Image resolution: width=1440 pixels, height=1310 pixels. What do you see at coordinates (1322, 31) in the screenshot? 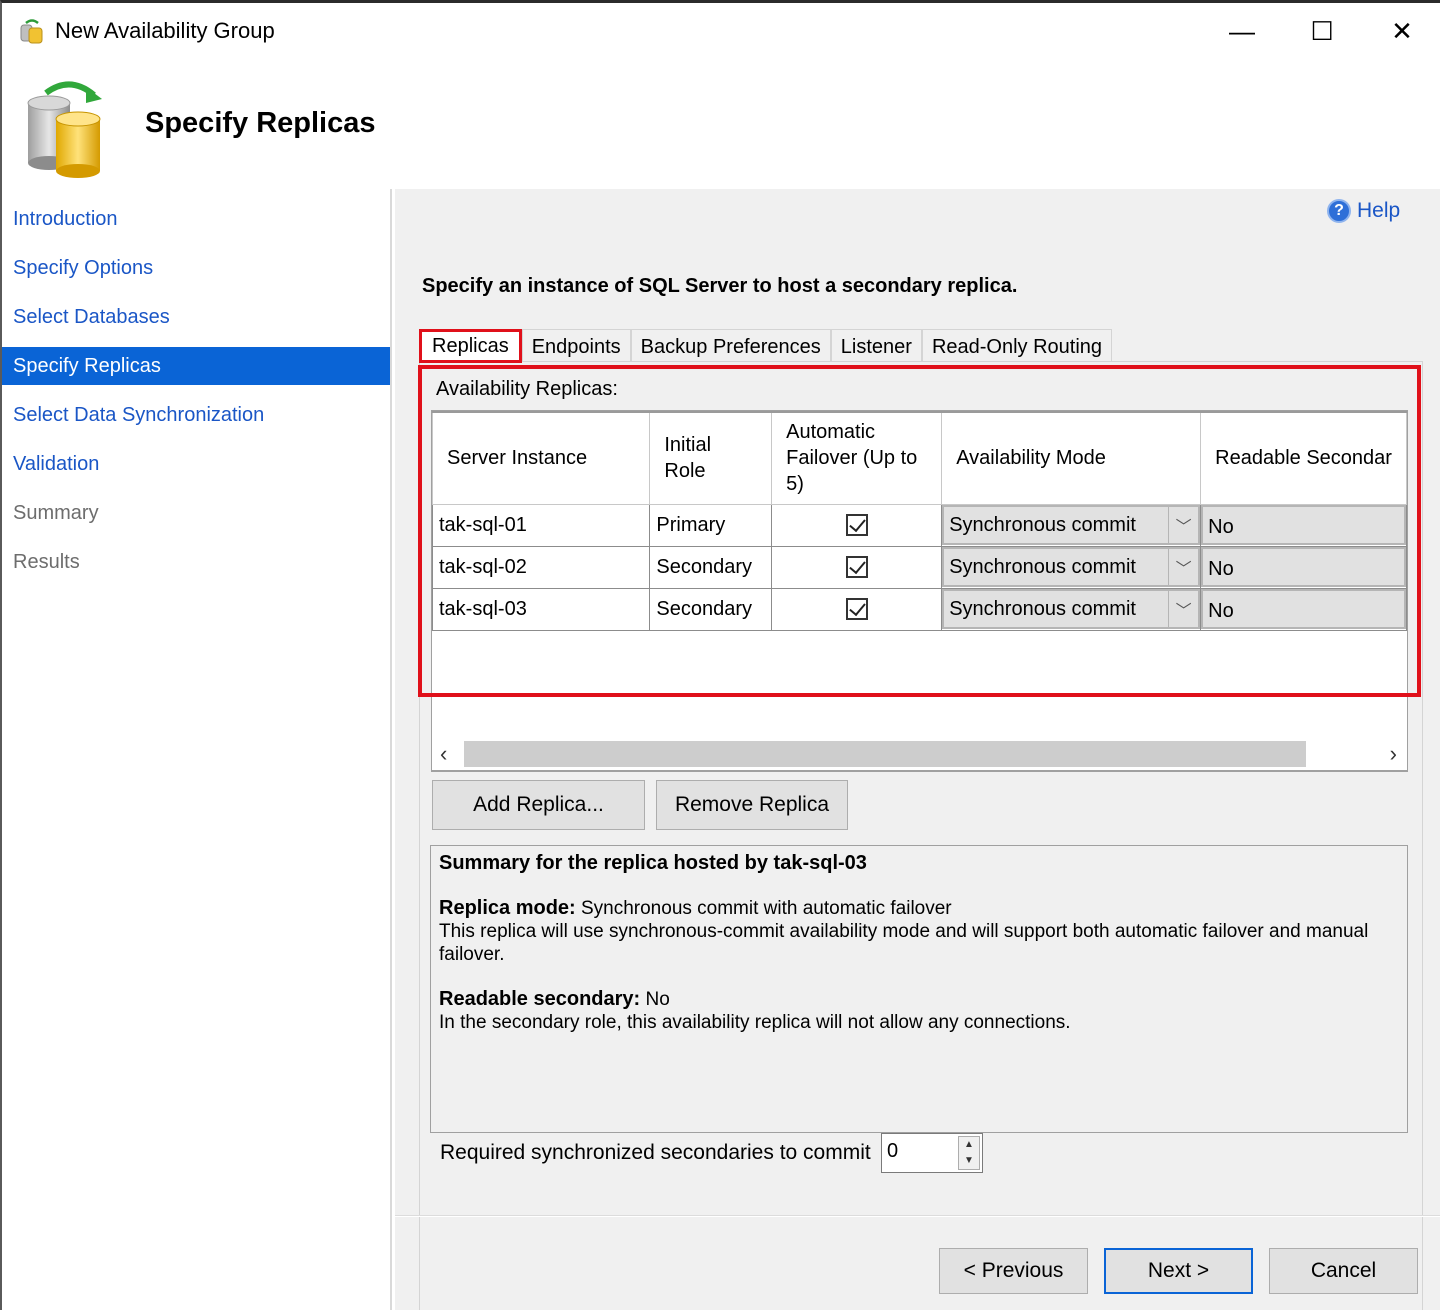
I see `maximize-button: ☐` at bounding box center [1322, 31].